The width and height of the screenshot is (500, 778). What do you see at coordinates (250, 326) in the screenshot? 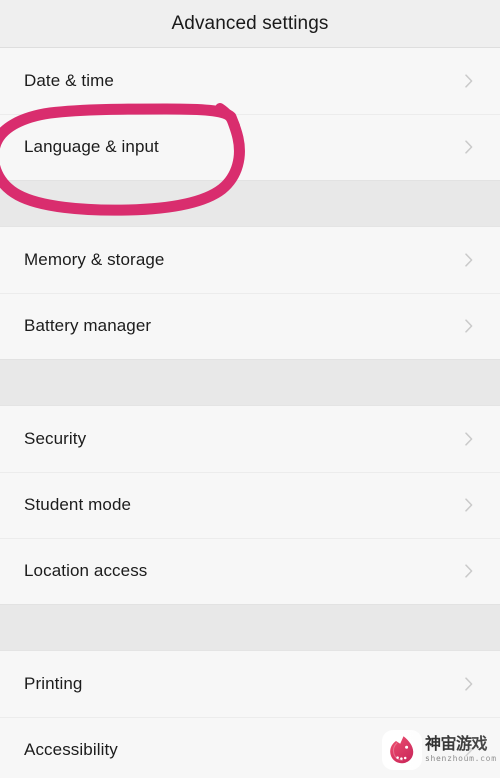
I see `settings-row-battery-manager: Battery manager` at bounding box center [250, 326].